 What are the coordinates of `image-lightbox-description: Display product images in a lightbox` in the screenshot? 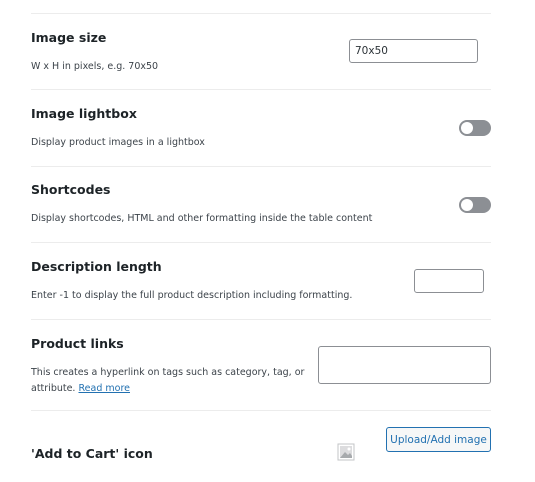 It's located at (118, 142).